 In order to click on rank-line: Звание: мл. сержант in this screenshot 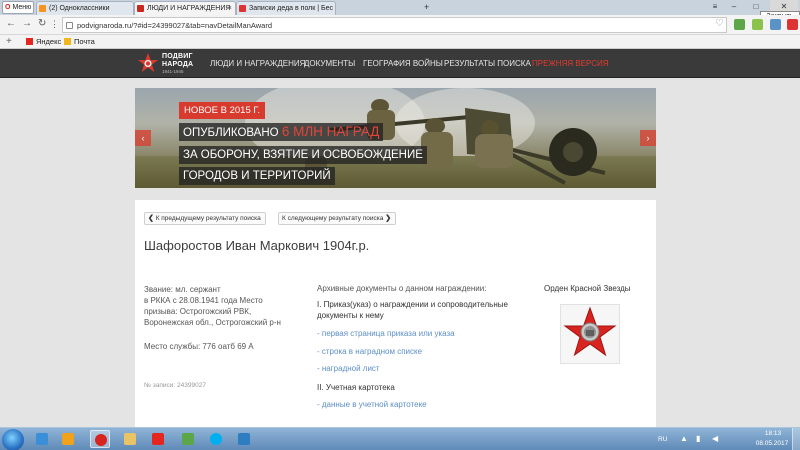, I will do `click(182, 289)`.